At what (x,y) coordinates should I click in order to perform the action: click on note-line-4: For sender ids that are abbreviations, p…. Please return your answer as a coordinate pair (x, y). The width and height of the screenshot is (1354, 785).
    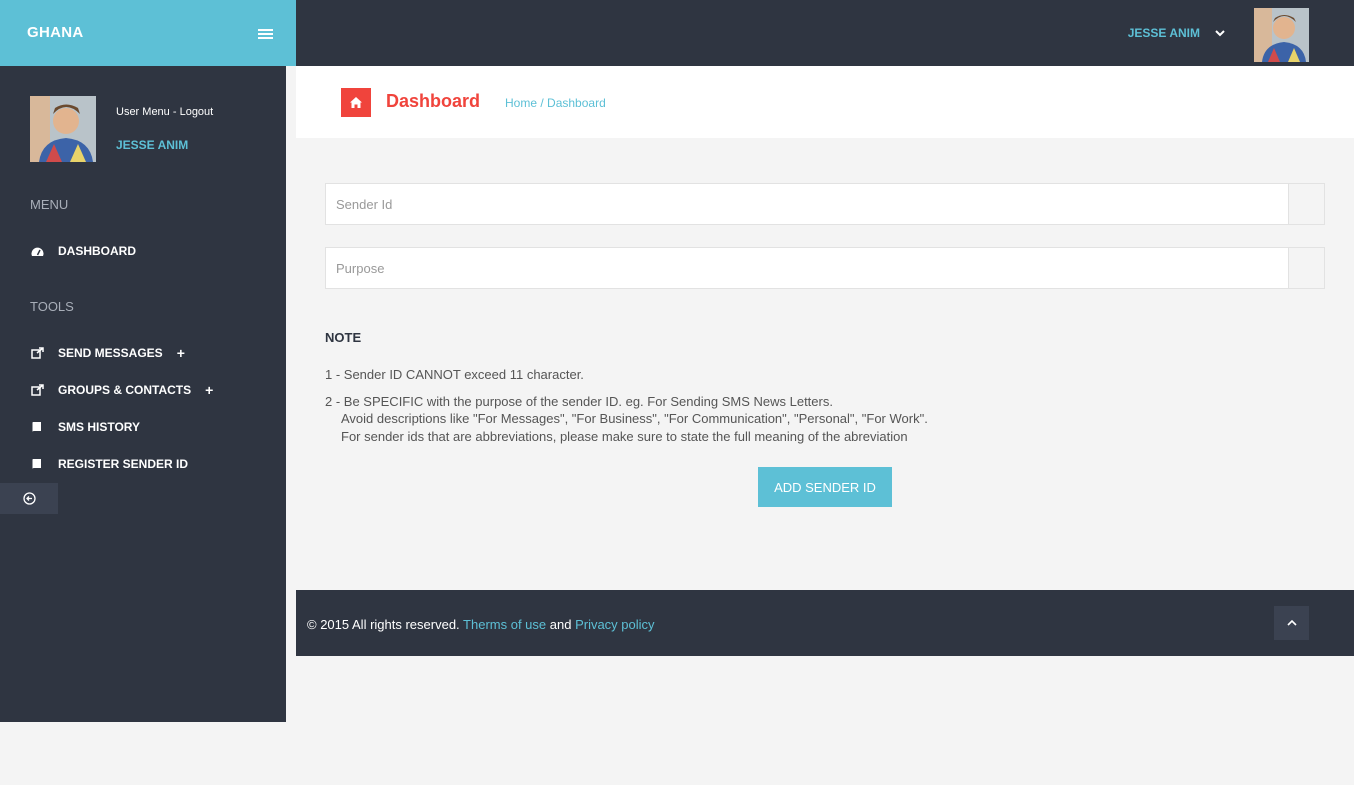
    Looking at the image, I should click on (624, 436).